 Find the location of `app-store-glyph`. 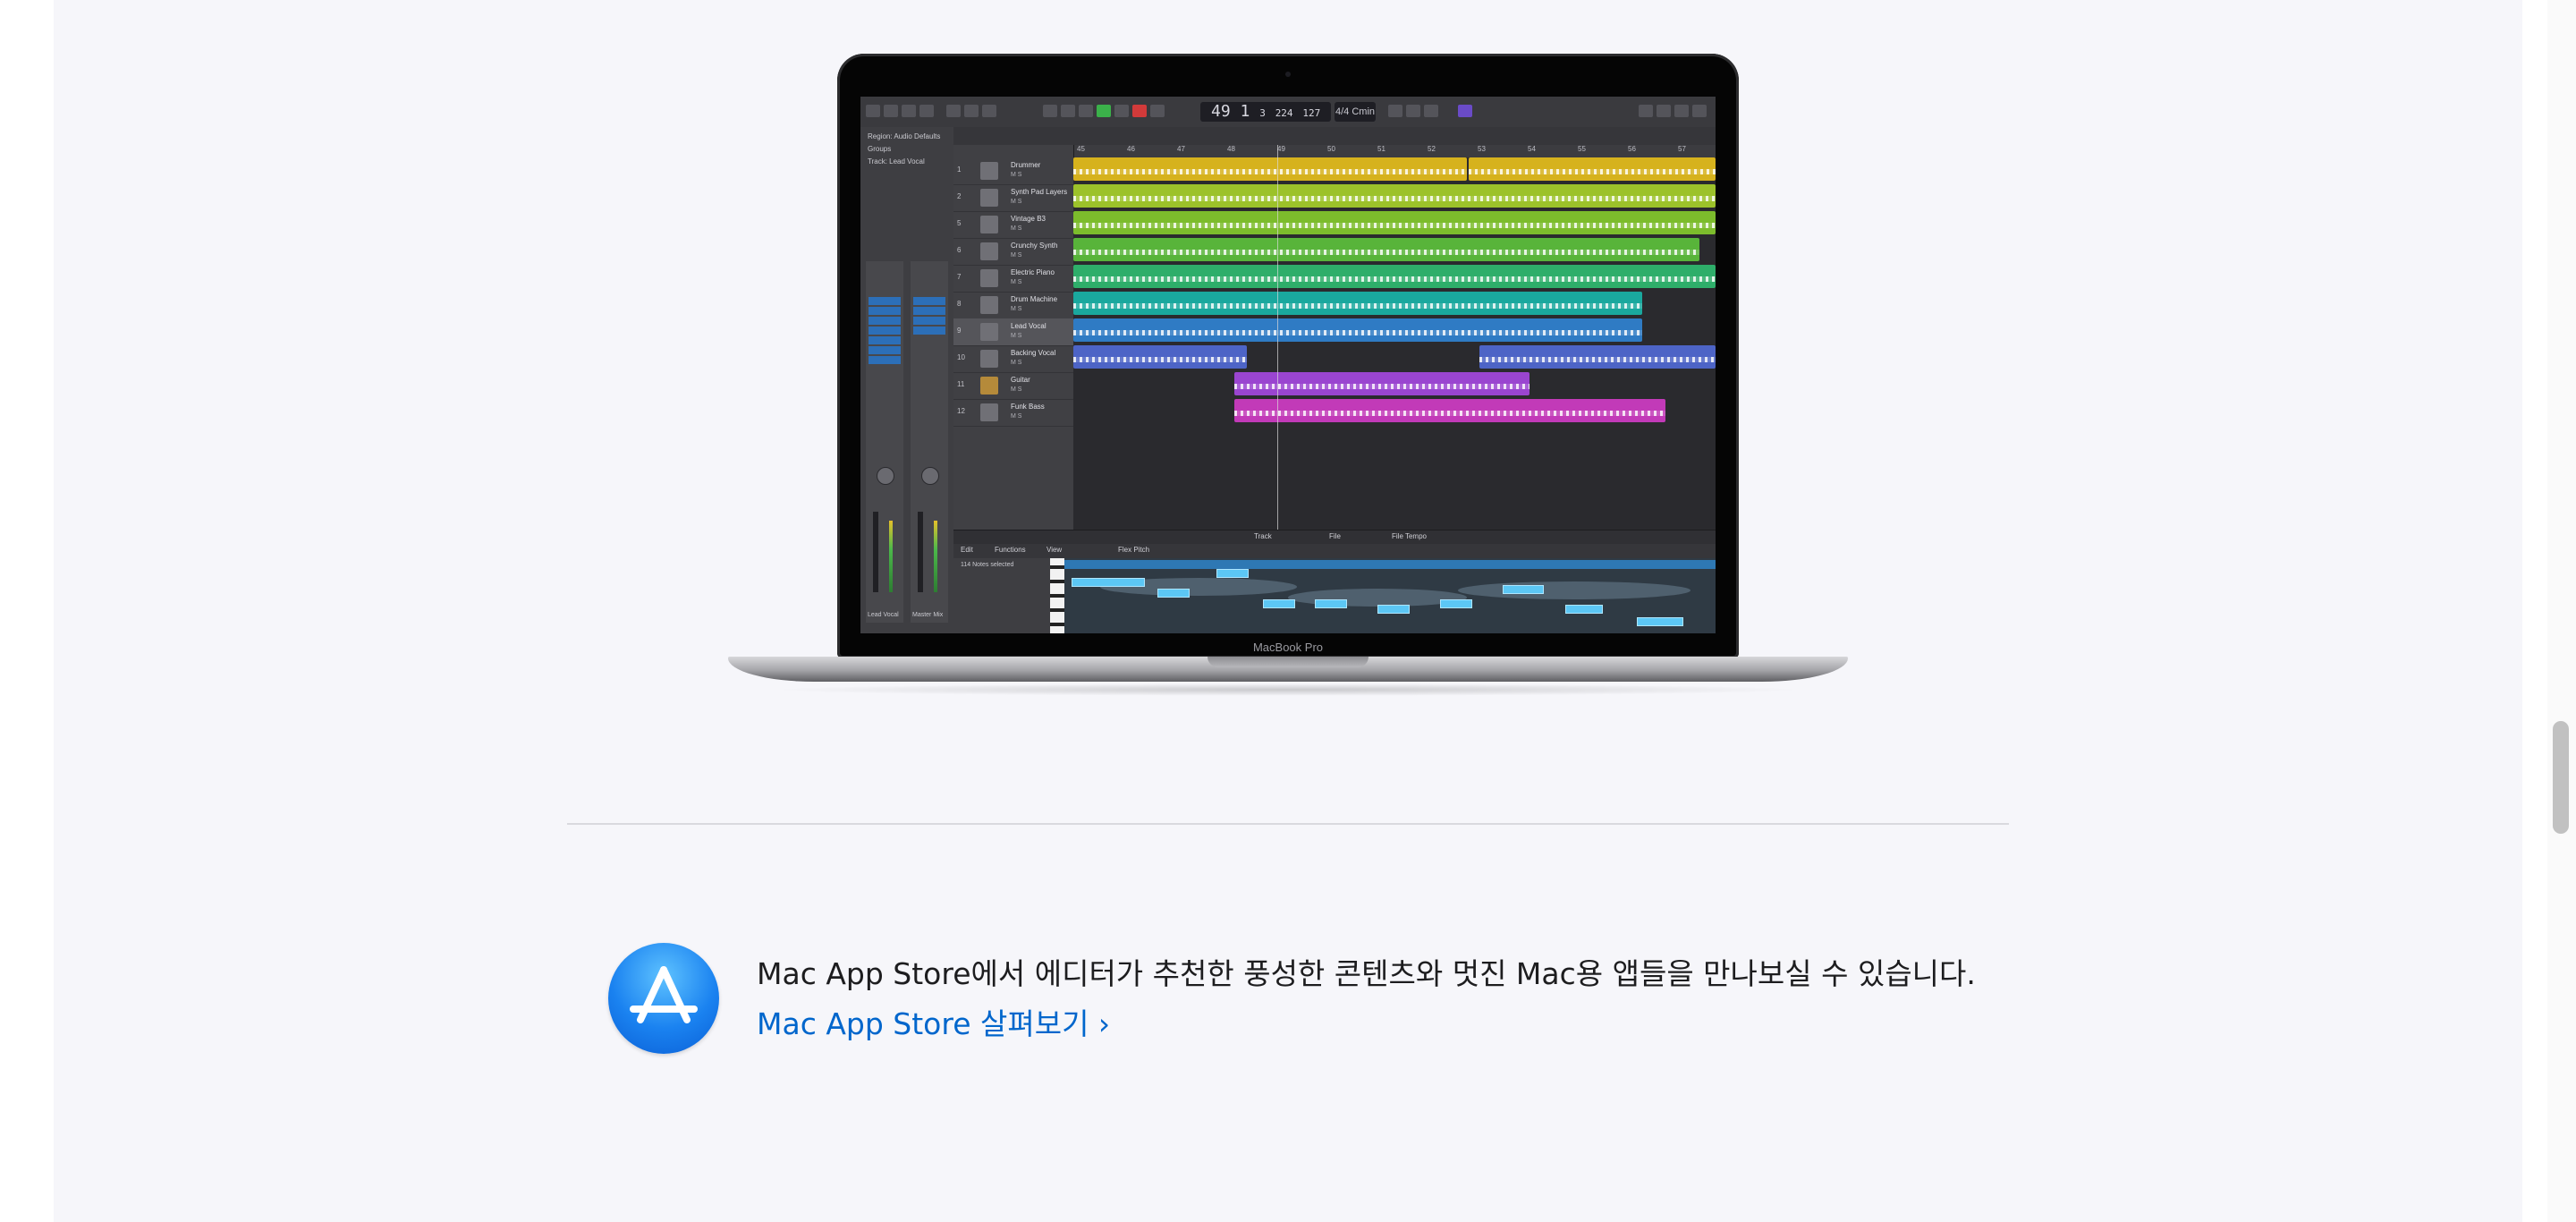

app-store-glyph is located at coordinates (664, 994).